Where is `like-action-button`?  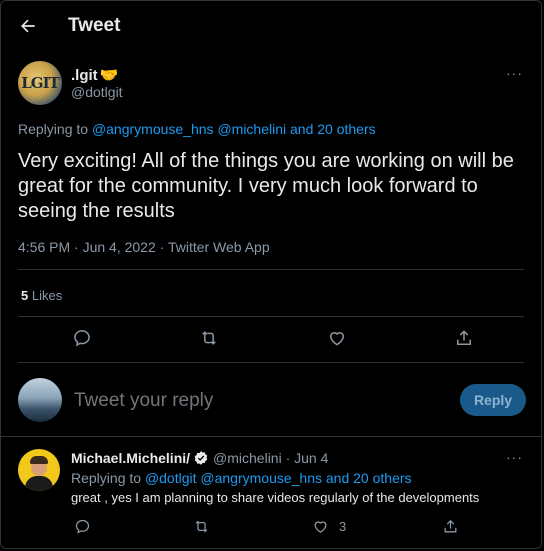 like-action-button is located at coordinates (337, 338).